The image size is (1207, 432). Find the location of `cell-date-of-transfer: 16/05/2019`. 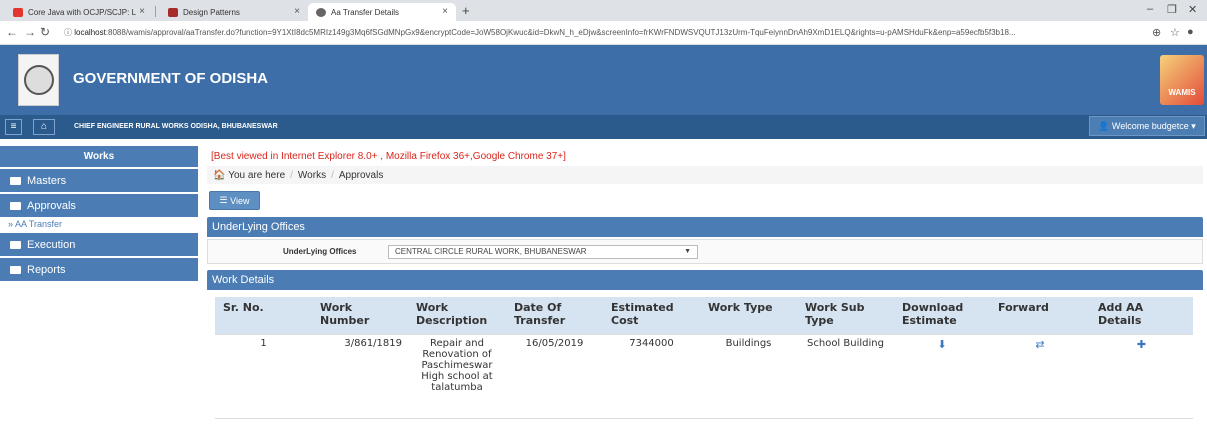

cell-date-of-transfer: 16/05/2019 is located at coordinates (554, 376).